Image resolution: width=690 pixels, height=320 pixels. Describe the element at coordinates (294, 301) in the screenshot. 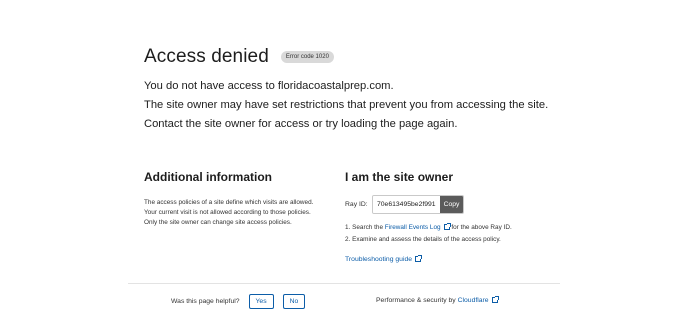

I see `no-button: No` at that location.